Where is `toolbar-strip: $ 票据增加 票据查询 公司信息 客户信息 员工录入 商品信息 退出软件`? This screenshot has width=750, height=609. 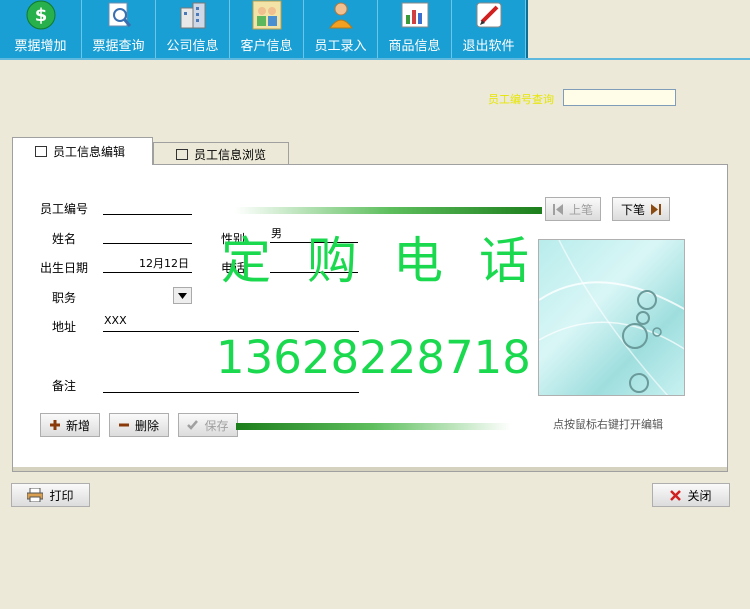
toolbar-strip: $ 票据增加 票据查询 公司信息 客户信息 员工录入 商品信息 退出软件 is located at coordinates (264, 29).